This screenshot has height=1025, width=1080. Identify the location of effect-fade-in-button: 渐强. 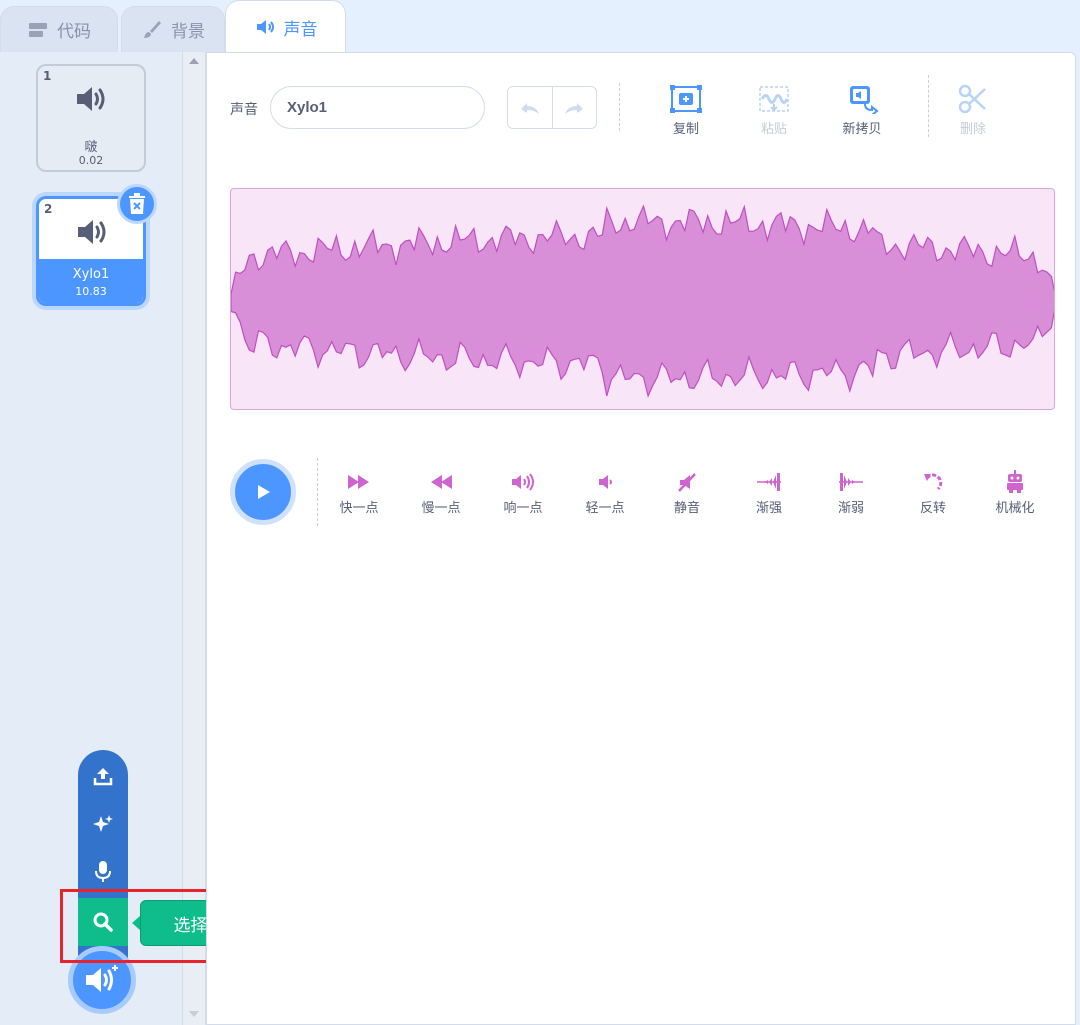
(769, 493).